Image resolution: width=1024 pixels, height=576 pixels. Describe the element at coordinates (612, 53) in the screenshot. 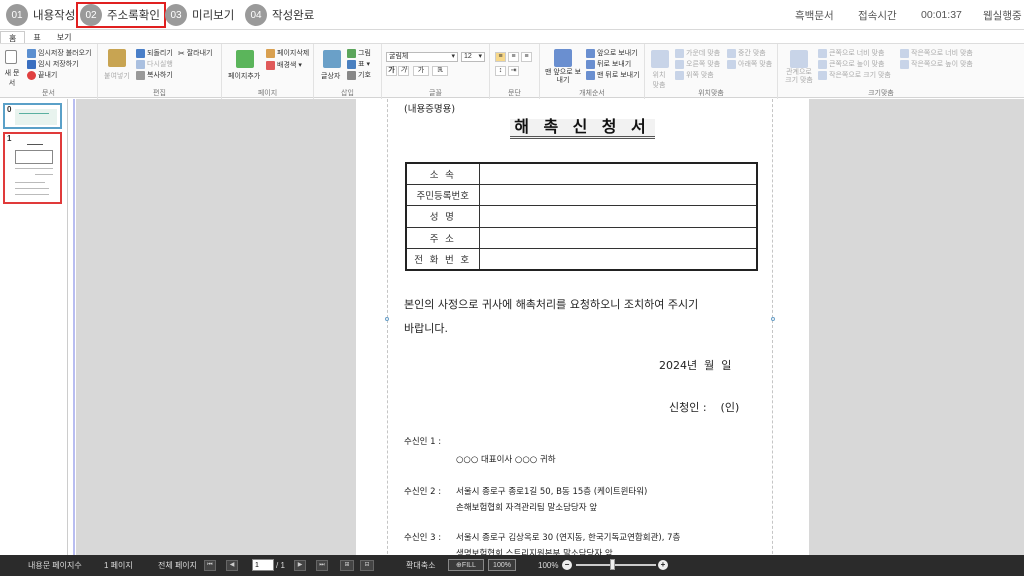

I see `forward-button: 앞으로 보내기` at that location.